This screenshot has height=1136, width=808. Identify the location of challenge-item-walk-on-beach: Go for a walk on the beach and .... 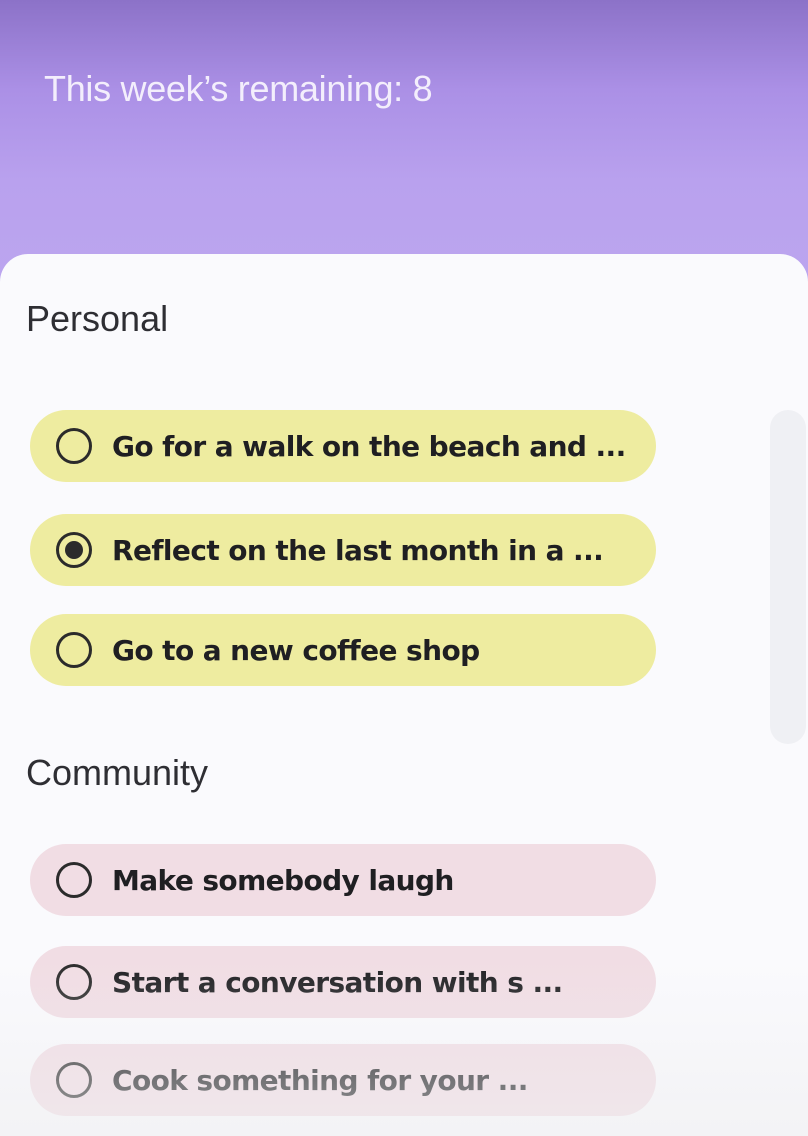
(343, 446).